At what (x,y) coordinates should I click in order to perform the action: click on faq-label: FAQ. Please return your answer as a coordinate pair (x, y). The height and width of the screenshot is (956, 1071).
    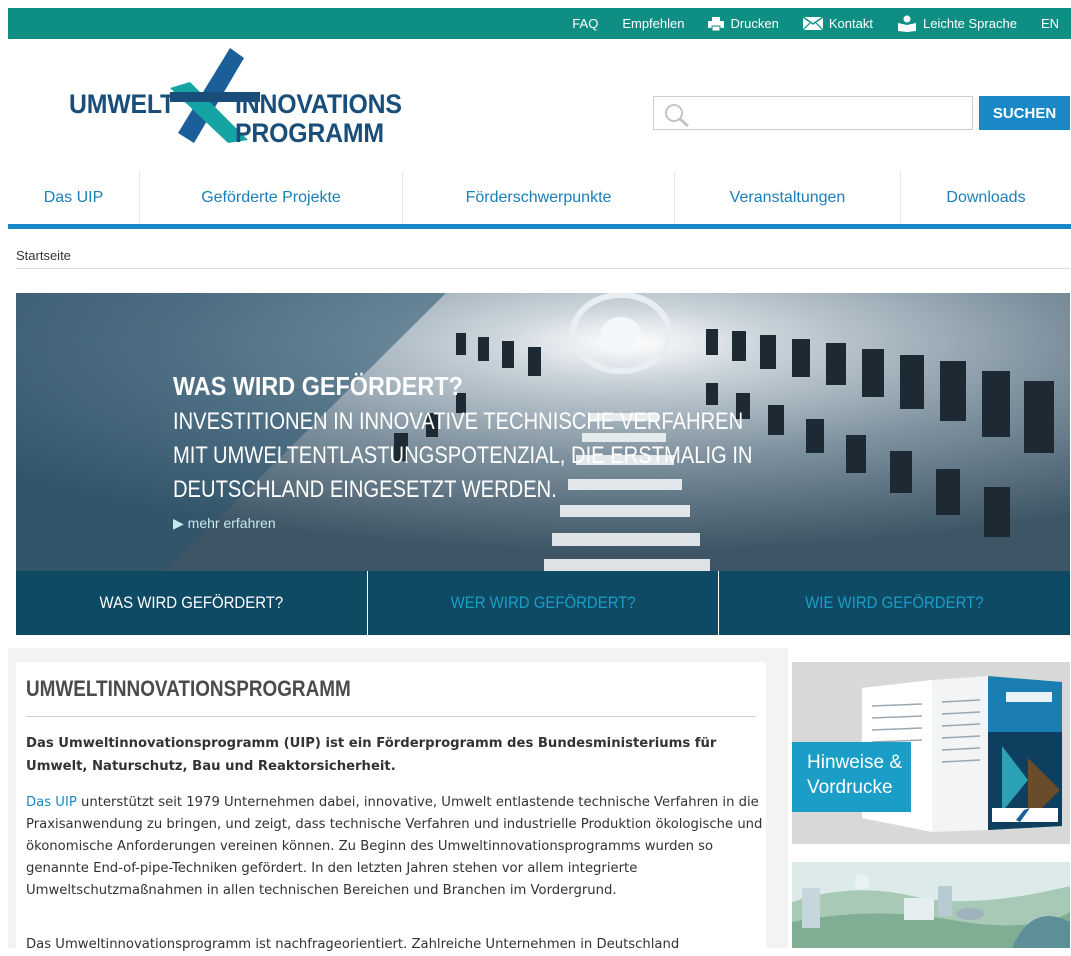
    Looking at the image, I should click on (585, 23).